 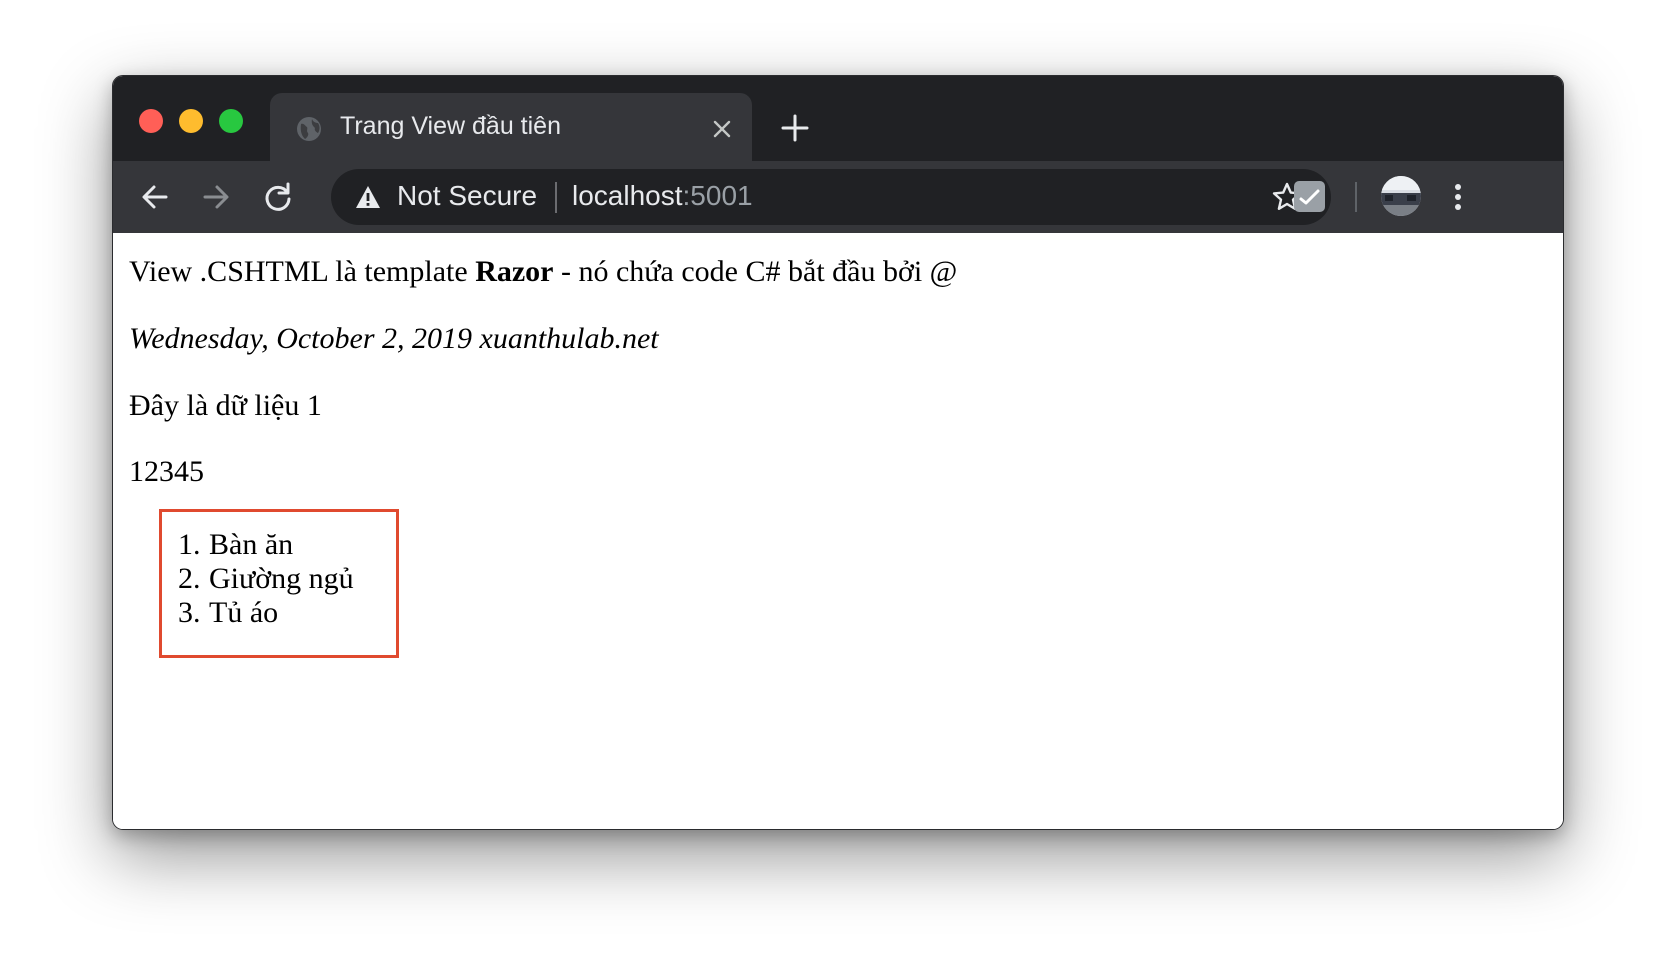 I want to click on url-text: localhost:5001, so click(x=662, y=196).